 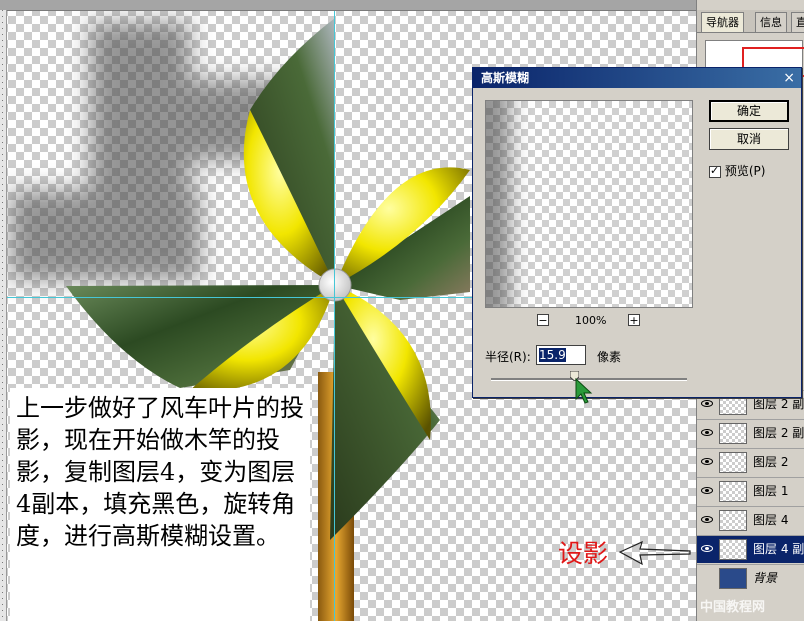 I want to click on dialog-title-bar: 高斯模糊 ×, so click(x=637, y=78).